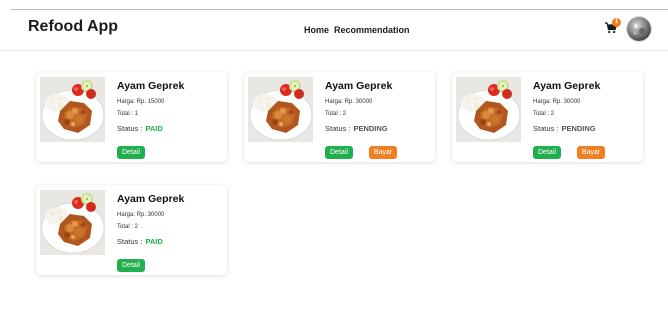  I want to click on food-price: Harga: Rp. 15000, so click(141, 102).